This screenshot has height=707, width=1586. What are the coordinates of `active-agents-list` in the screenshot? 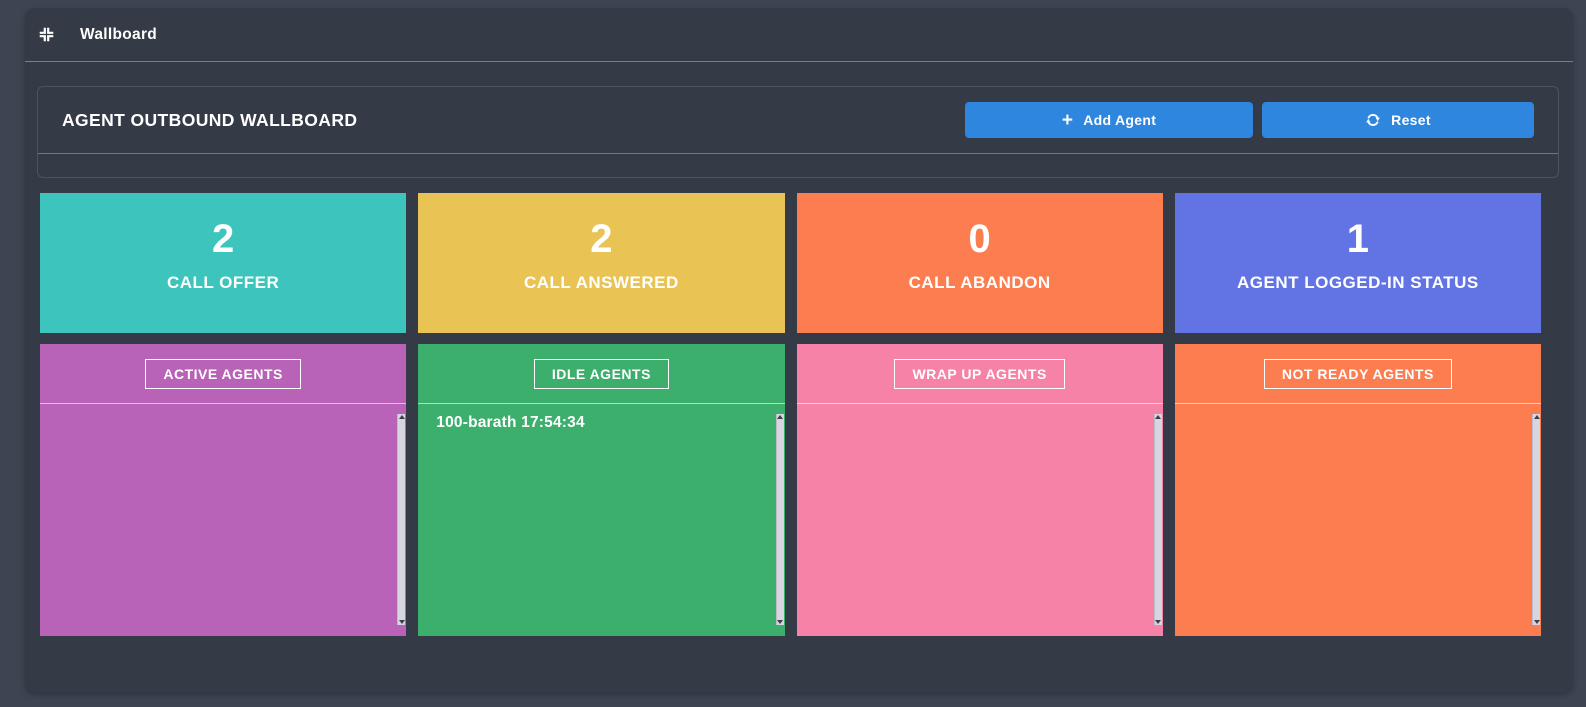 It's located at (223, 519).